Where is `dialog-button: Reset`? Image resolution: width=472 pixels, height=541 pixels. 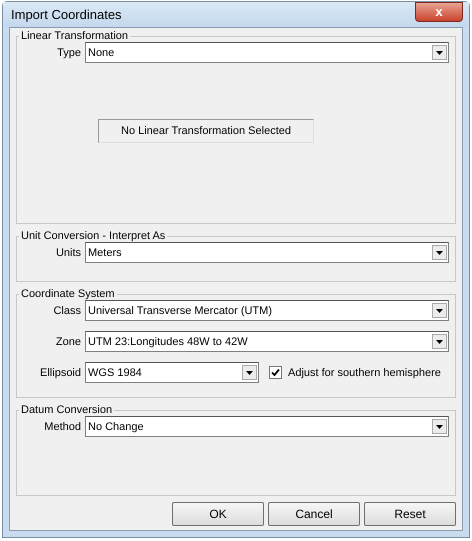
dialog-button: Reset is located at coordinates (410, 514).